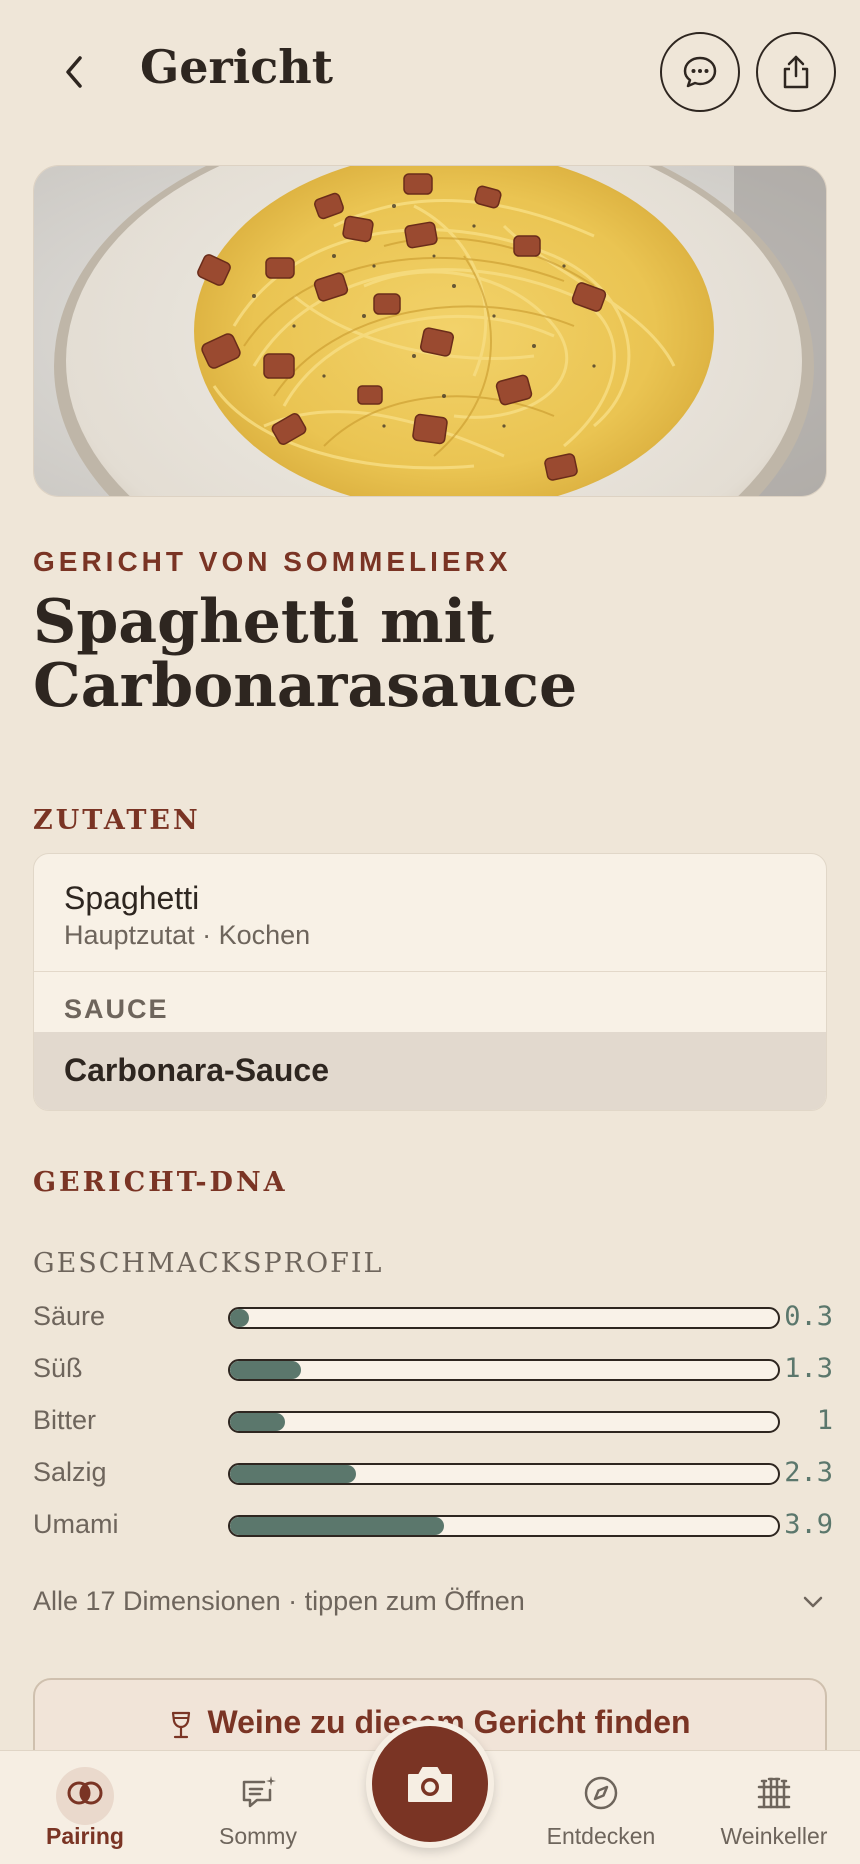 The height and width of the screenshot is (1864, 860). Describe the element at coordinates (774, 1793) in the screenshot. I see `cellar-icon` at that location.